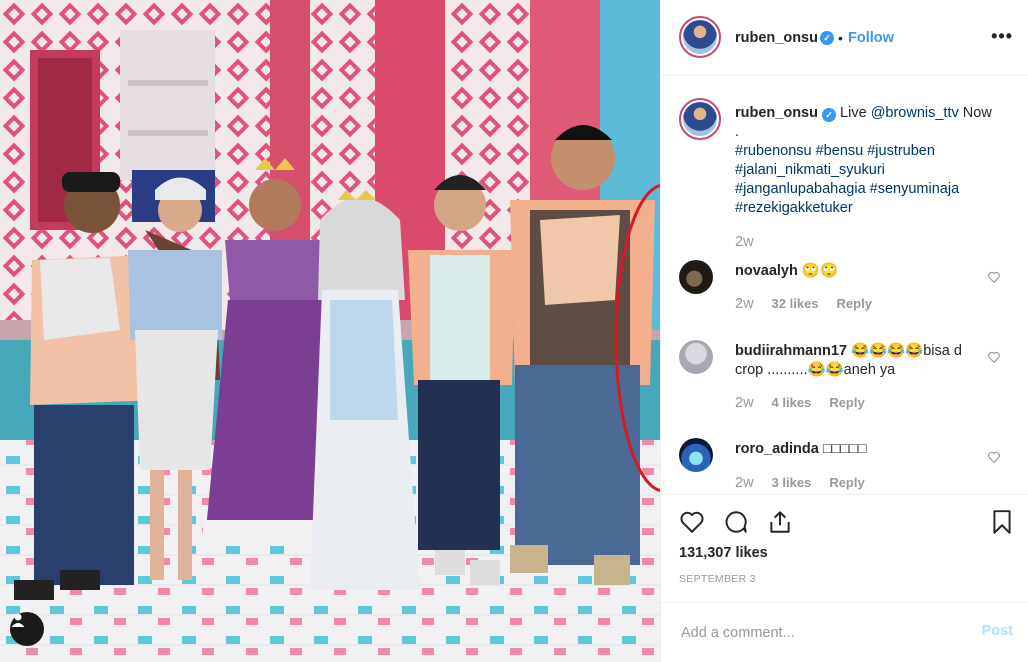  What do you see at coordinates (844, 38) in the screenshot?
I see `post-header: ruben_onsu ✓ • Follow •••` at bounding box center [844, 38].